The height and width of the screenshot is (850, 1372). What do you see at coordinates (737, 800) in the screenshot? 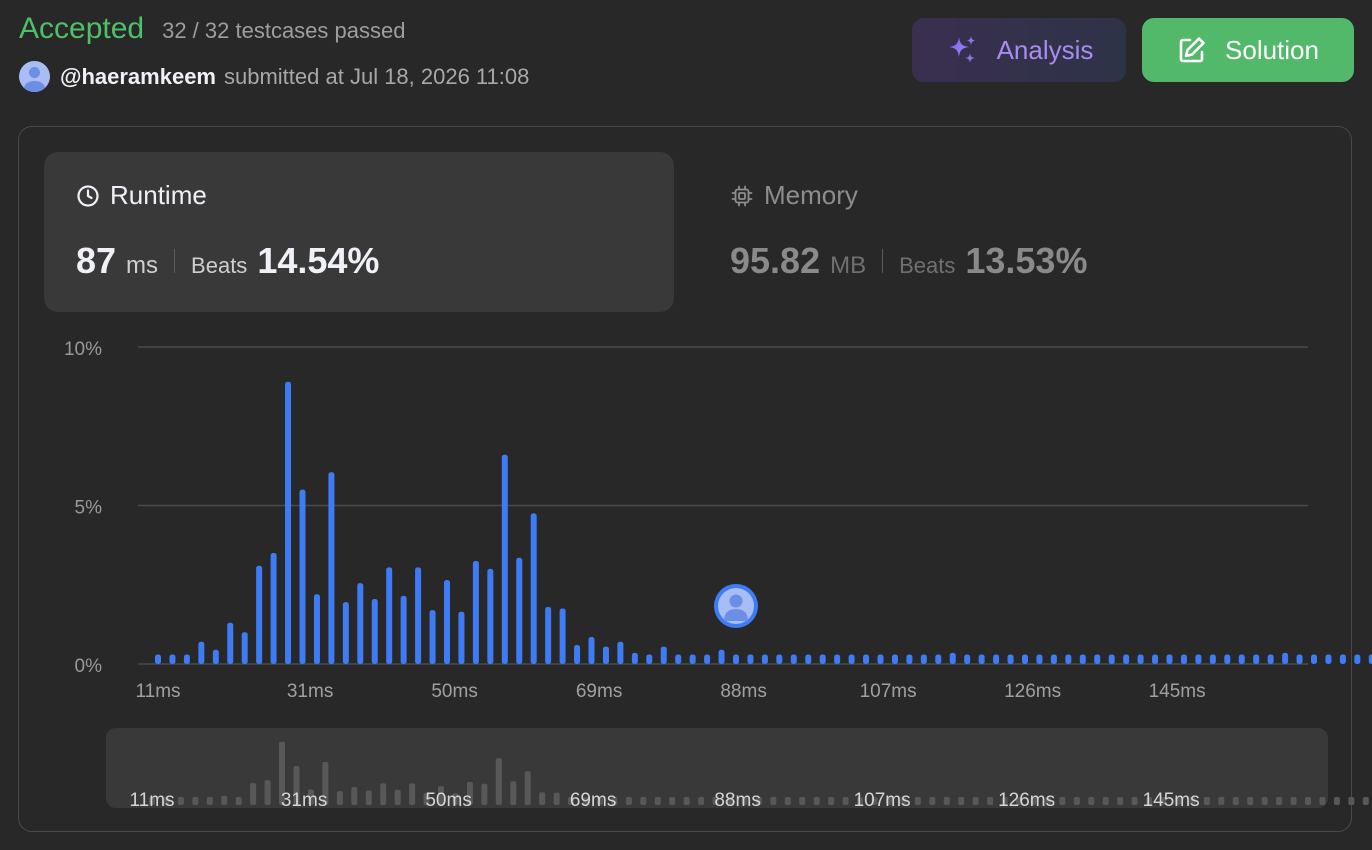
I see `navigator-tick-label: 88ms` at bounding box center [737, 800].